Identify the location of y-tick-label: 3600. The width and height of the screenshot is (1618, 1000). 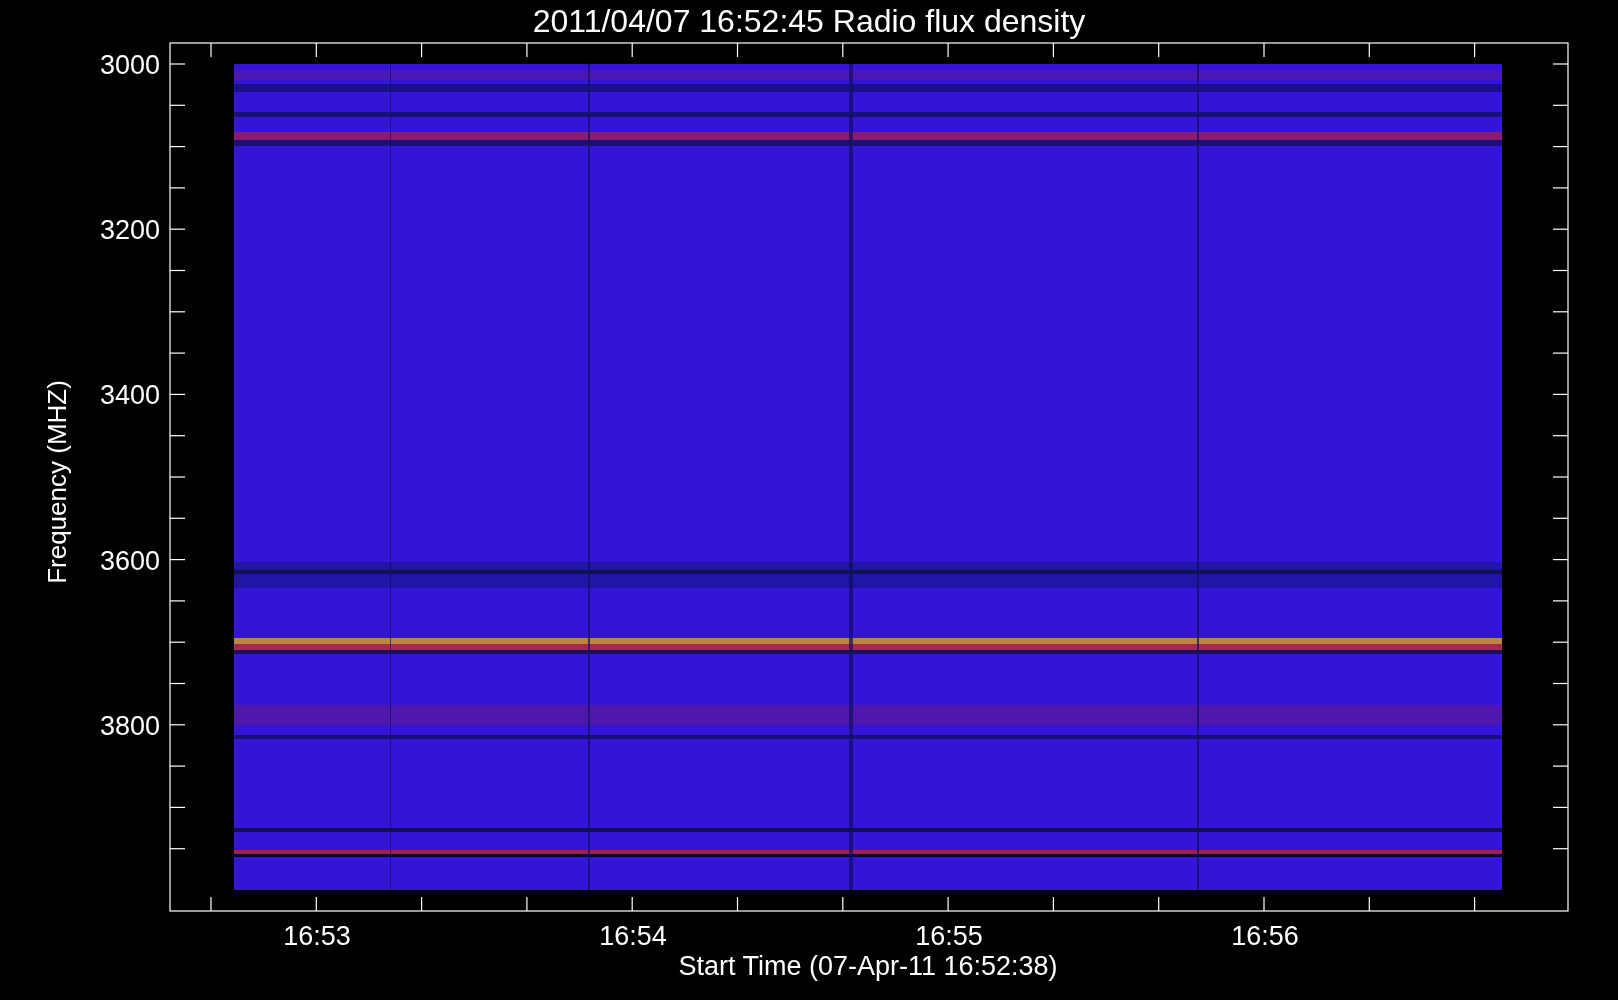
(129, 560).